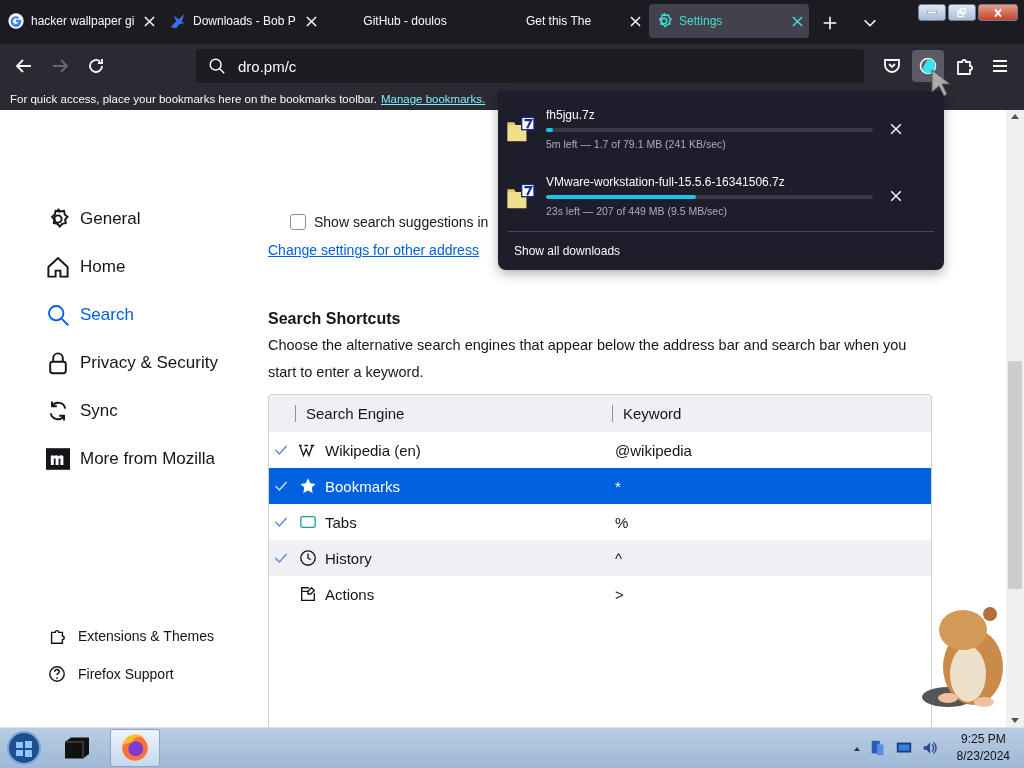 The width and height of the screenshot is (1024, 768). I want to click on section-description: Choose the alternative search engines that appear below the address bar and search bar when you start to enter a keyword., so click(588, 359).